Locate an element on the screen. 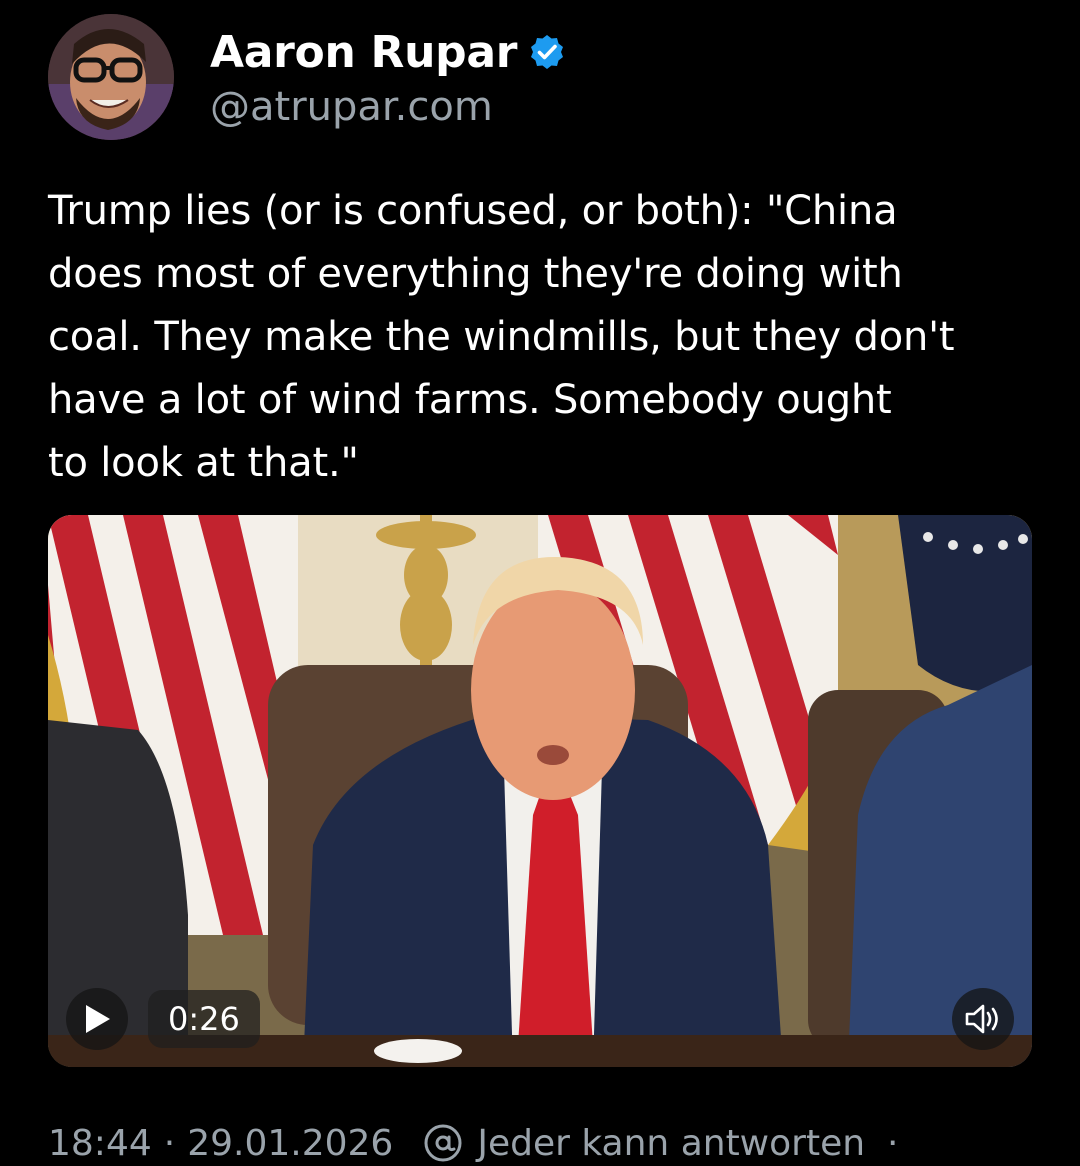 This screenshot has height=1166, width=1080. author-name-row: Aaron Rupar is located at coordinates (387, 52).